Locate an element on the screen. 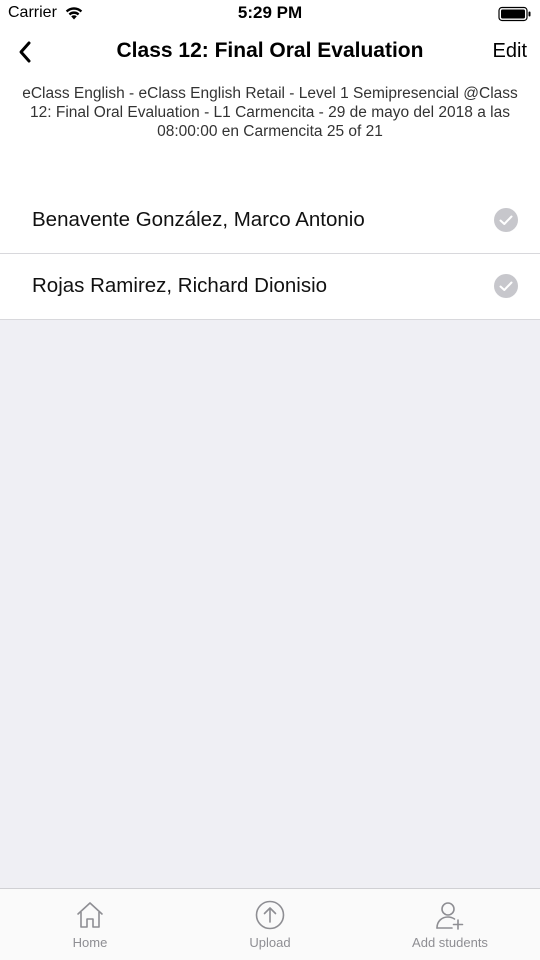 The height and width of the screenshot is (960, 540). navigation-bar: Class 12: Final Oral Evaluation Edit is located at coordinates (270, 53).